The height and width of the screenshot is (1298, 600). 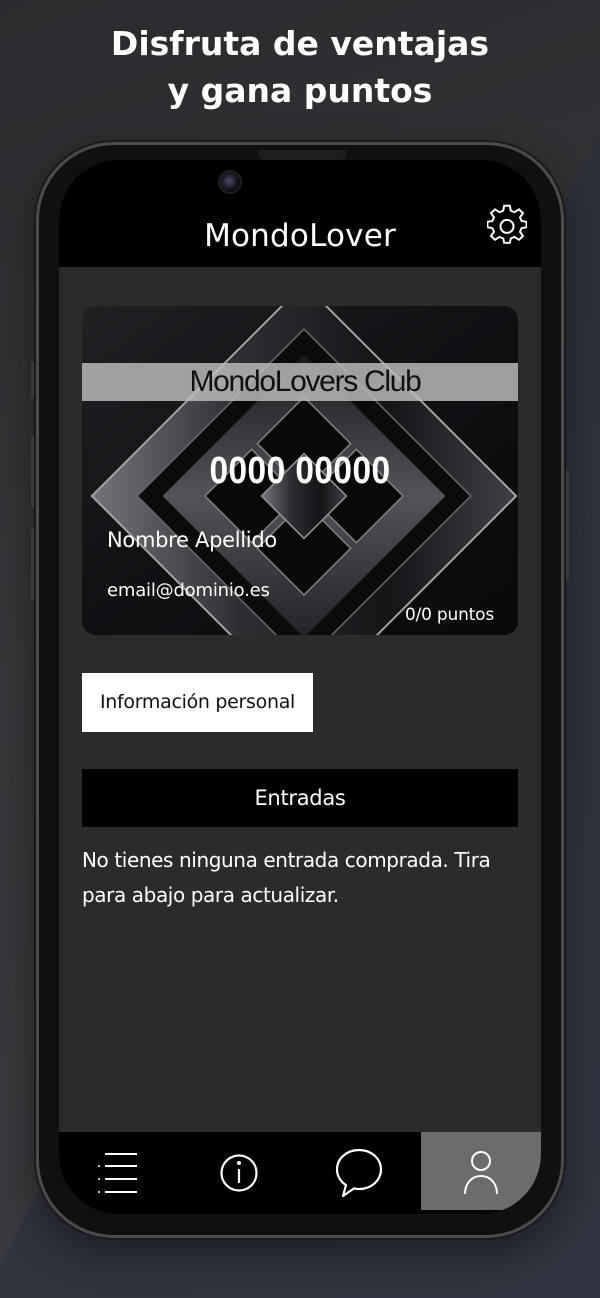 What do you see at coordinates (300, 236) in the screenshot?
I see `app-title: MondoLover` at bounding box center [300, 236].